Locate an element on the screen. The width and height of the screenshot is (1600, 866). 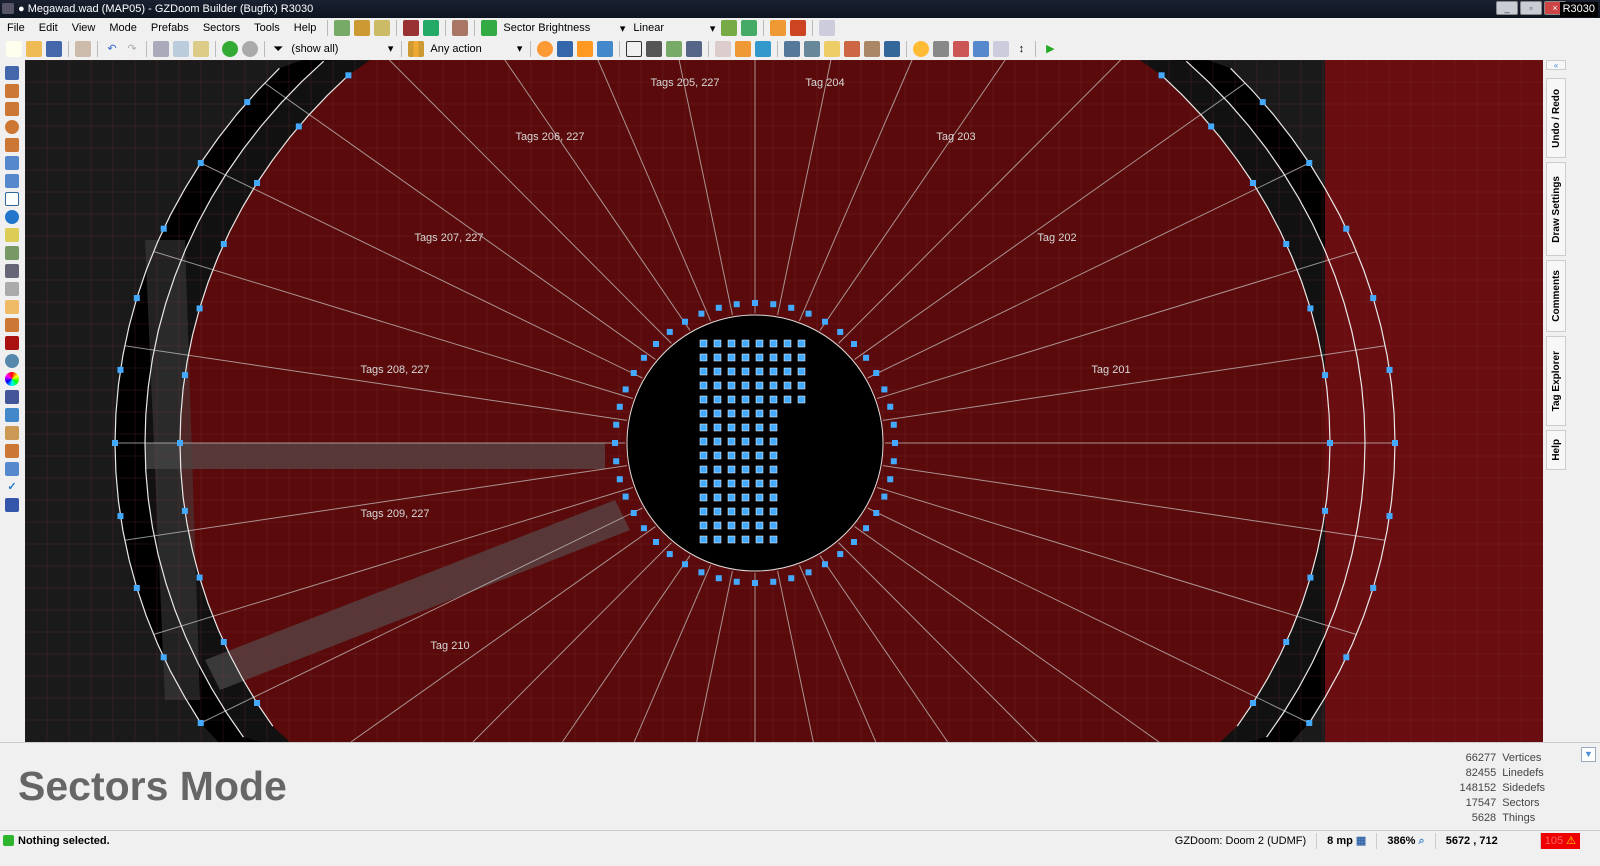
view-mode-select: Sector Brightness ▾ is located at coordinates (564, 28).